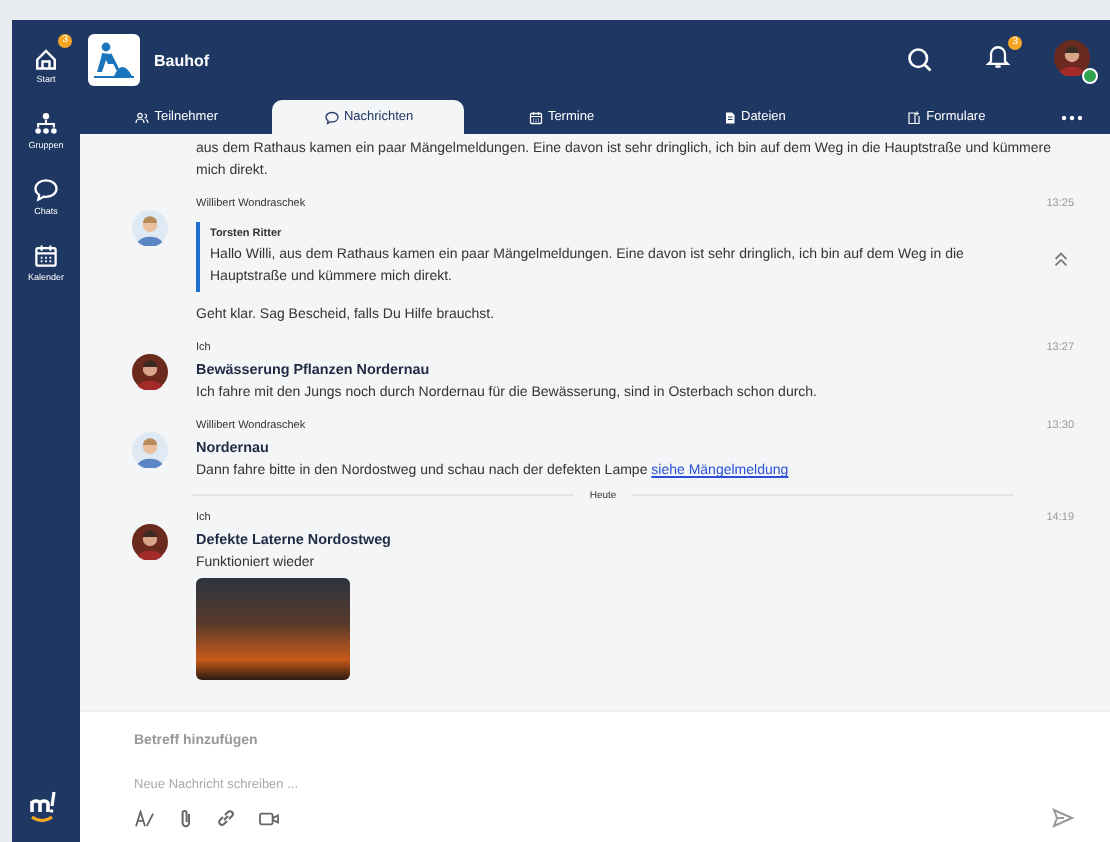 The image size is (1110, 842). I want to click on bell-icon, so click(998, 55).